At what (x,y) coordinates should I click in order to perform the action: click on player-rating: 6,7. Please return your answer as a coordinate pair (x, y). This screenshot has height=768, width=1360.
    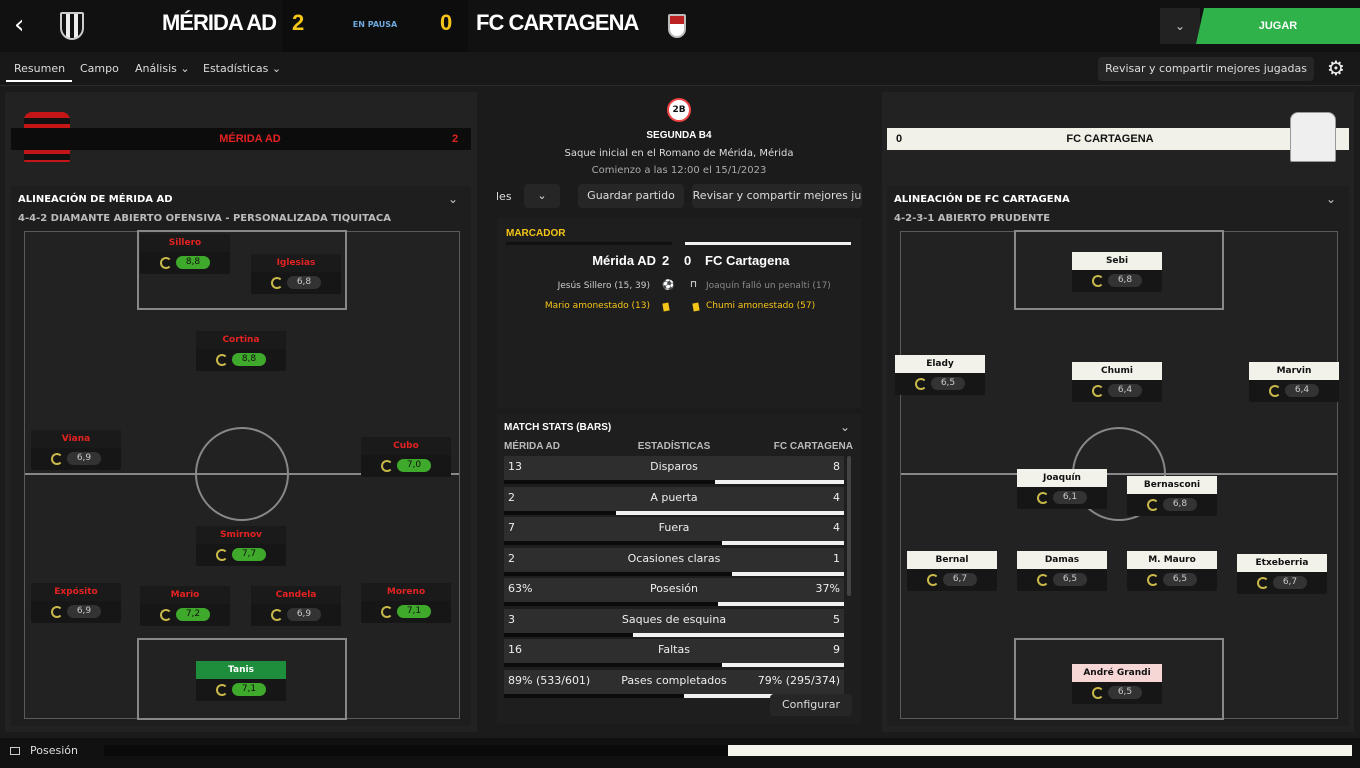
    Looking at the image, I should click on (960, 579).